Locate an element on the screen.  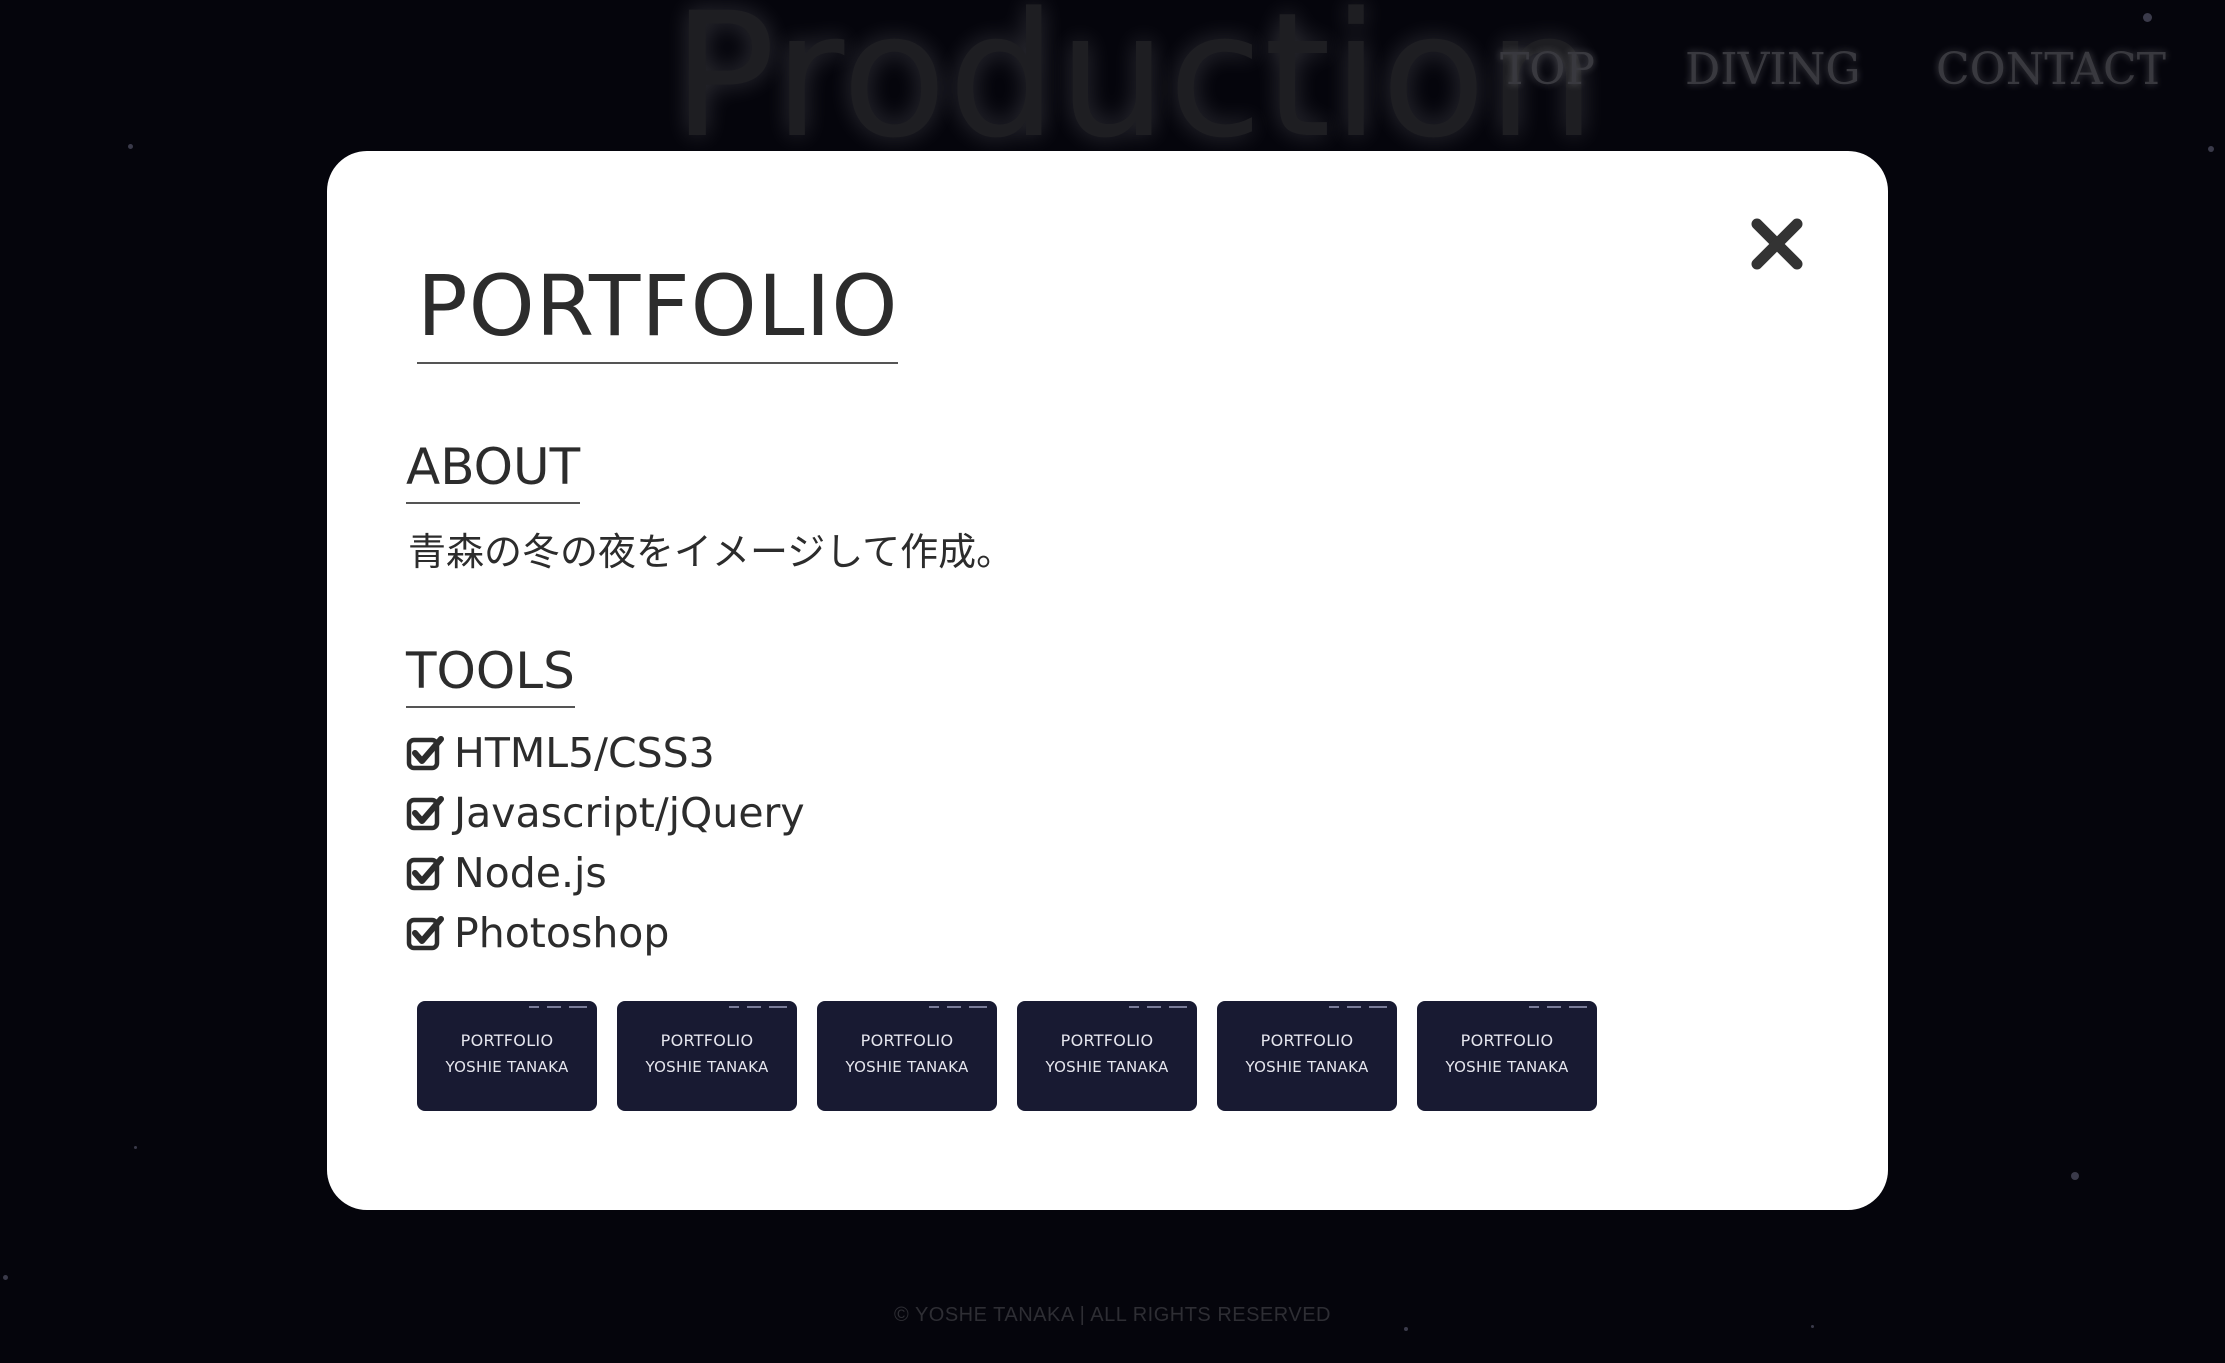
close-button is located at coordinates (1777, 244).